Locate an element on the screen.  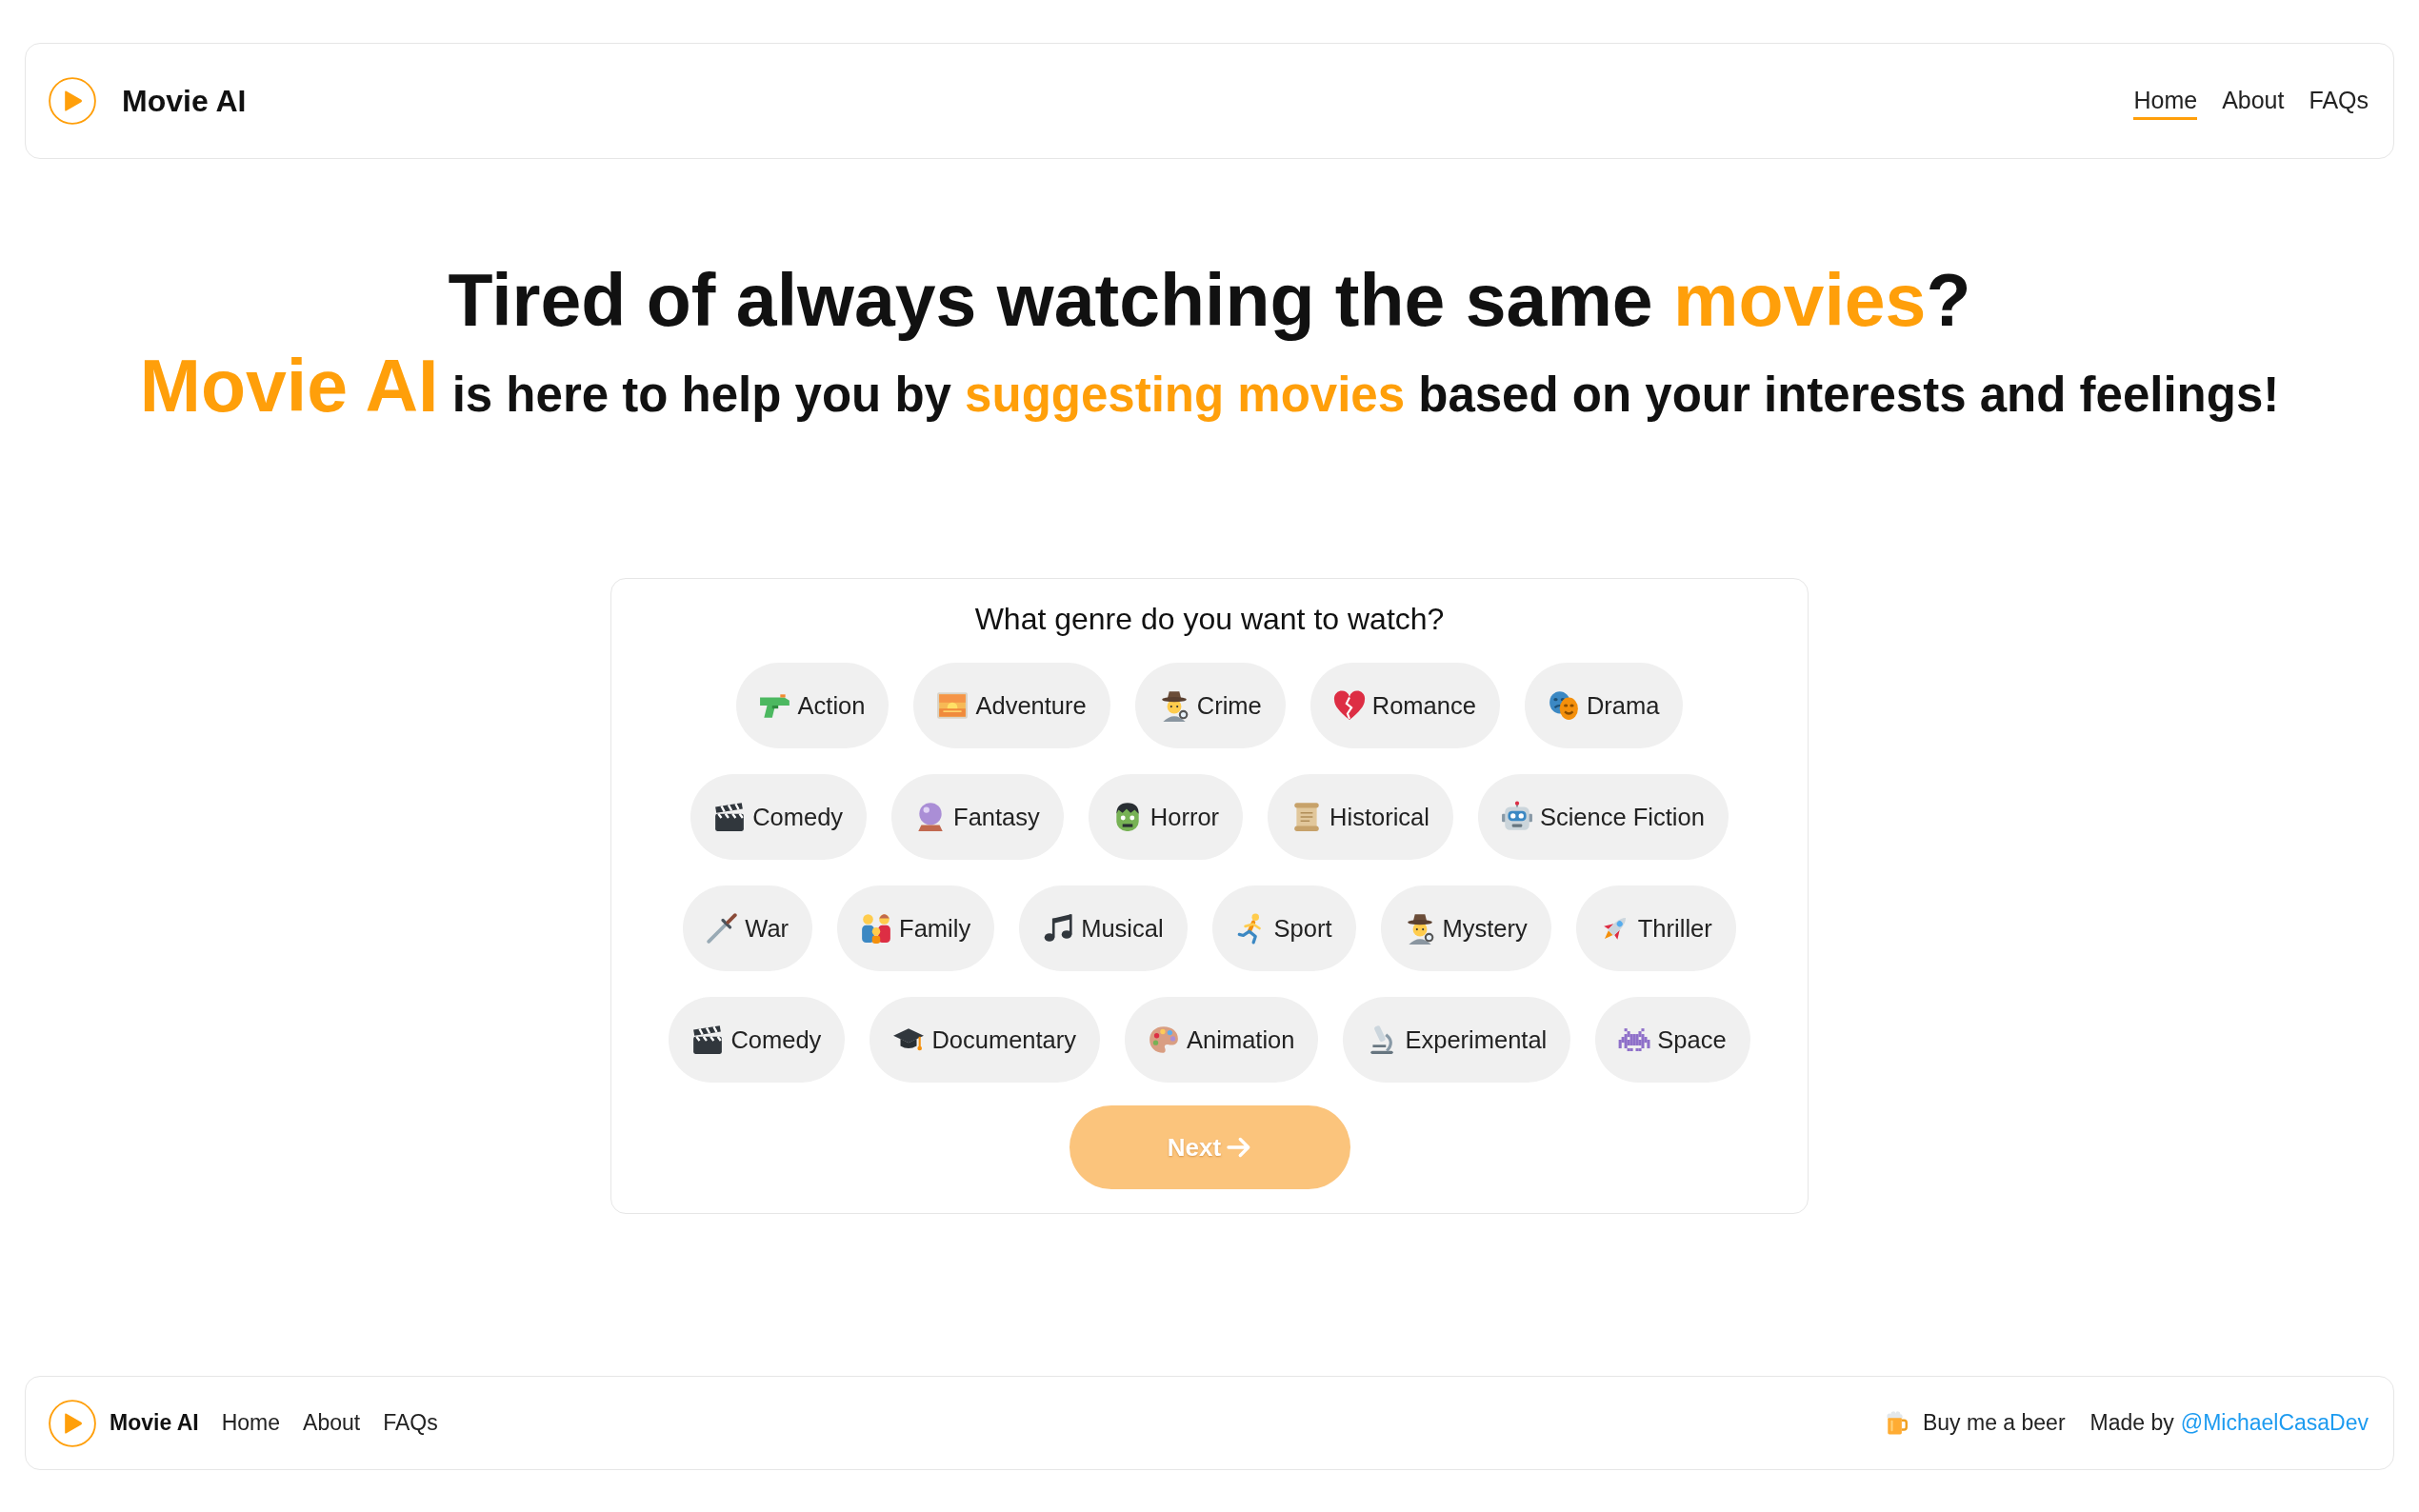
tagline: Movie AI is here to help you by suggesting movies based on your interests and feelings! is located at coordinates (1209, 388).